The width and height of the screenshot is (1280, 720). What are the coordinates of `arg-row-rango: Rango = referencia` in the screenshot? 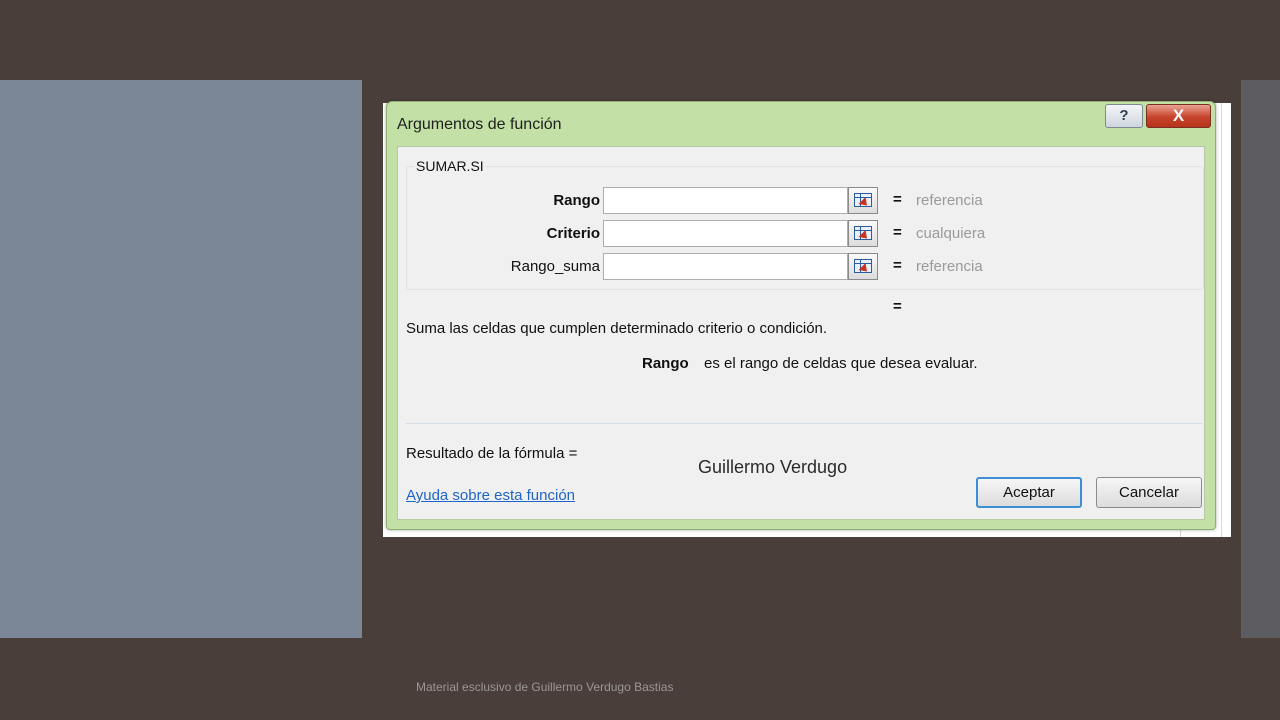 It's located at (802, 201).